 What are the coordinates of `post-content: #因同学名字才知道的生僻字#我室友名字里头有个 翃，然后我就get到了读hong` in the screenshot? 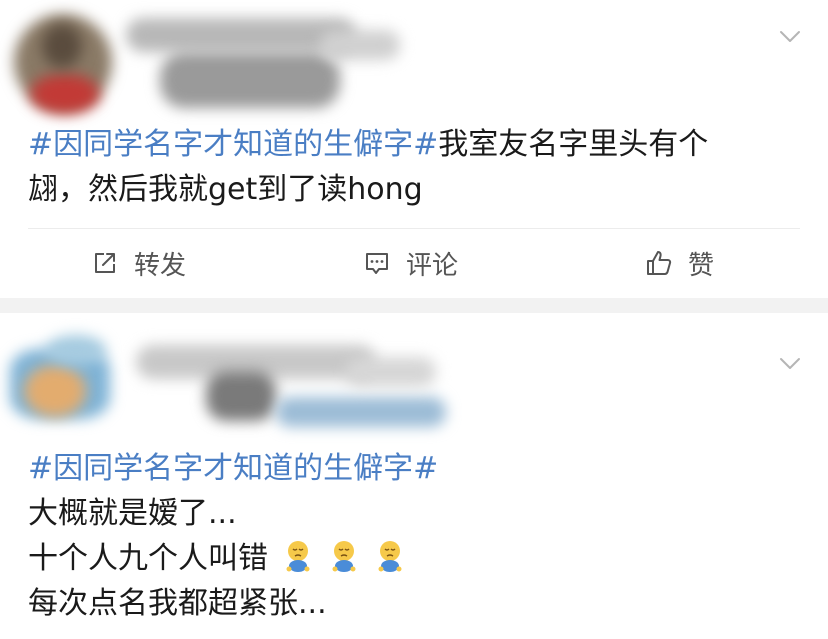 It's located at (368, 167).